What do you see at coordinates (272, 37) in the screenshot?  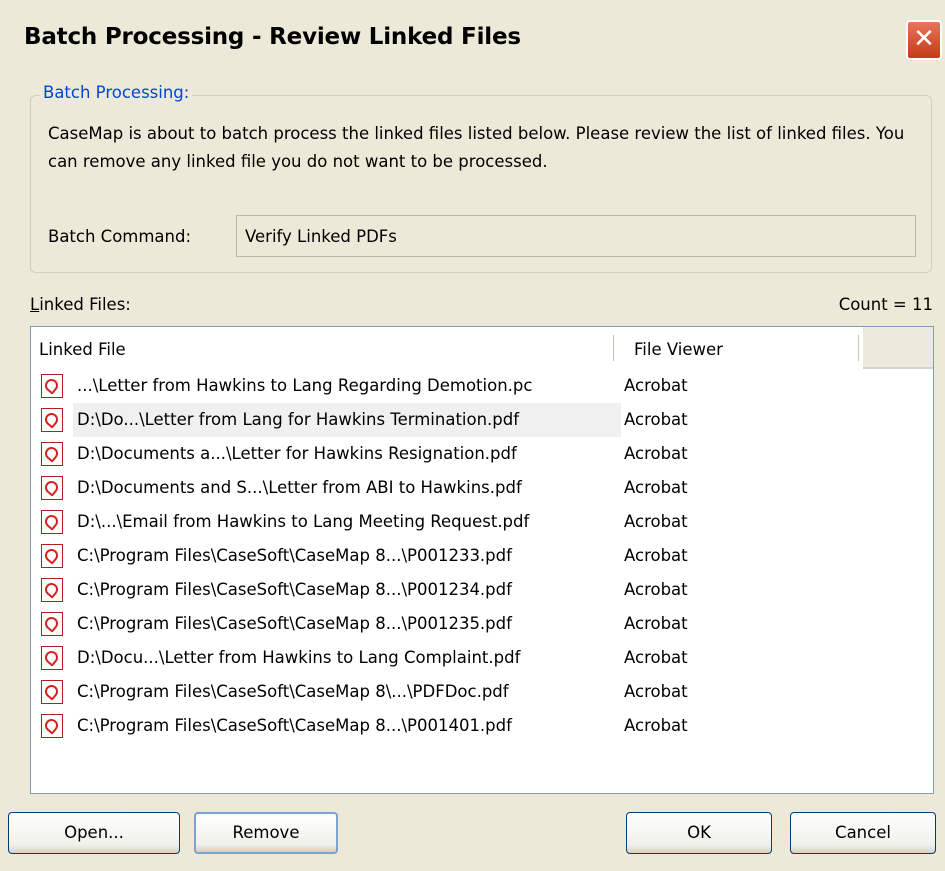 I see `window-title: Batch Processing - Review Linked Files` at bounding box center [272, 37].